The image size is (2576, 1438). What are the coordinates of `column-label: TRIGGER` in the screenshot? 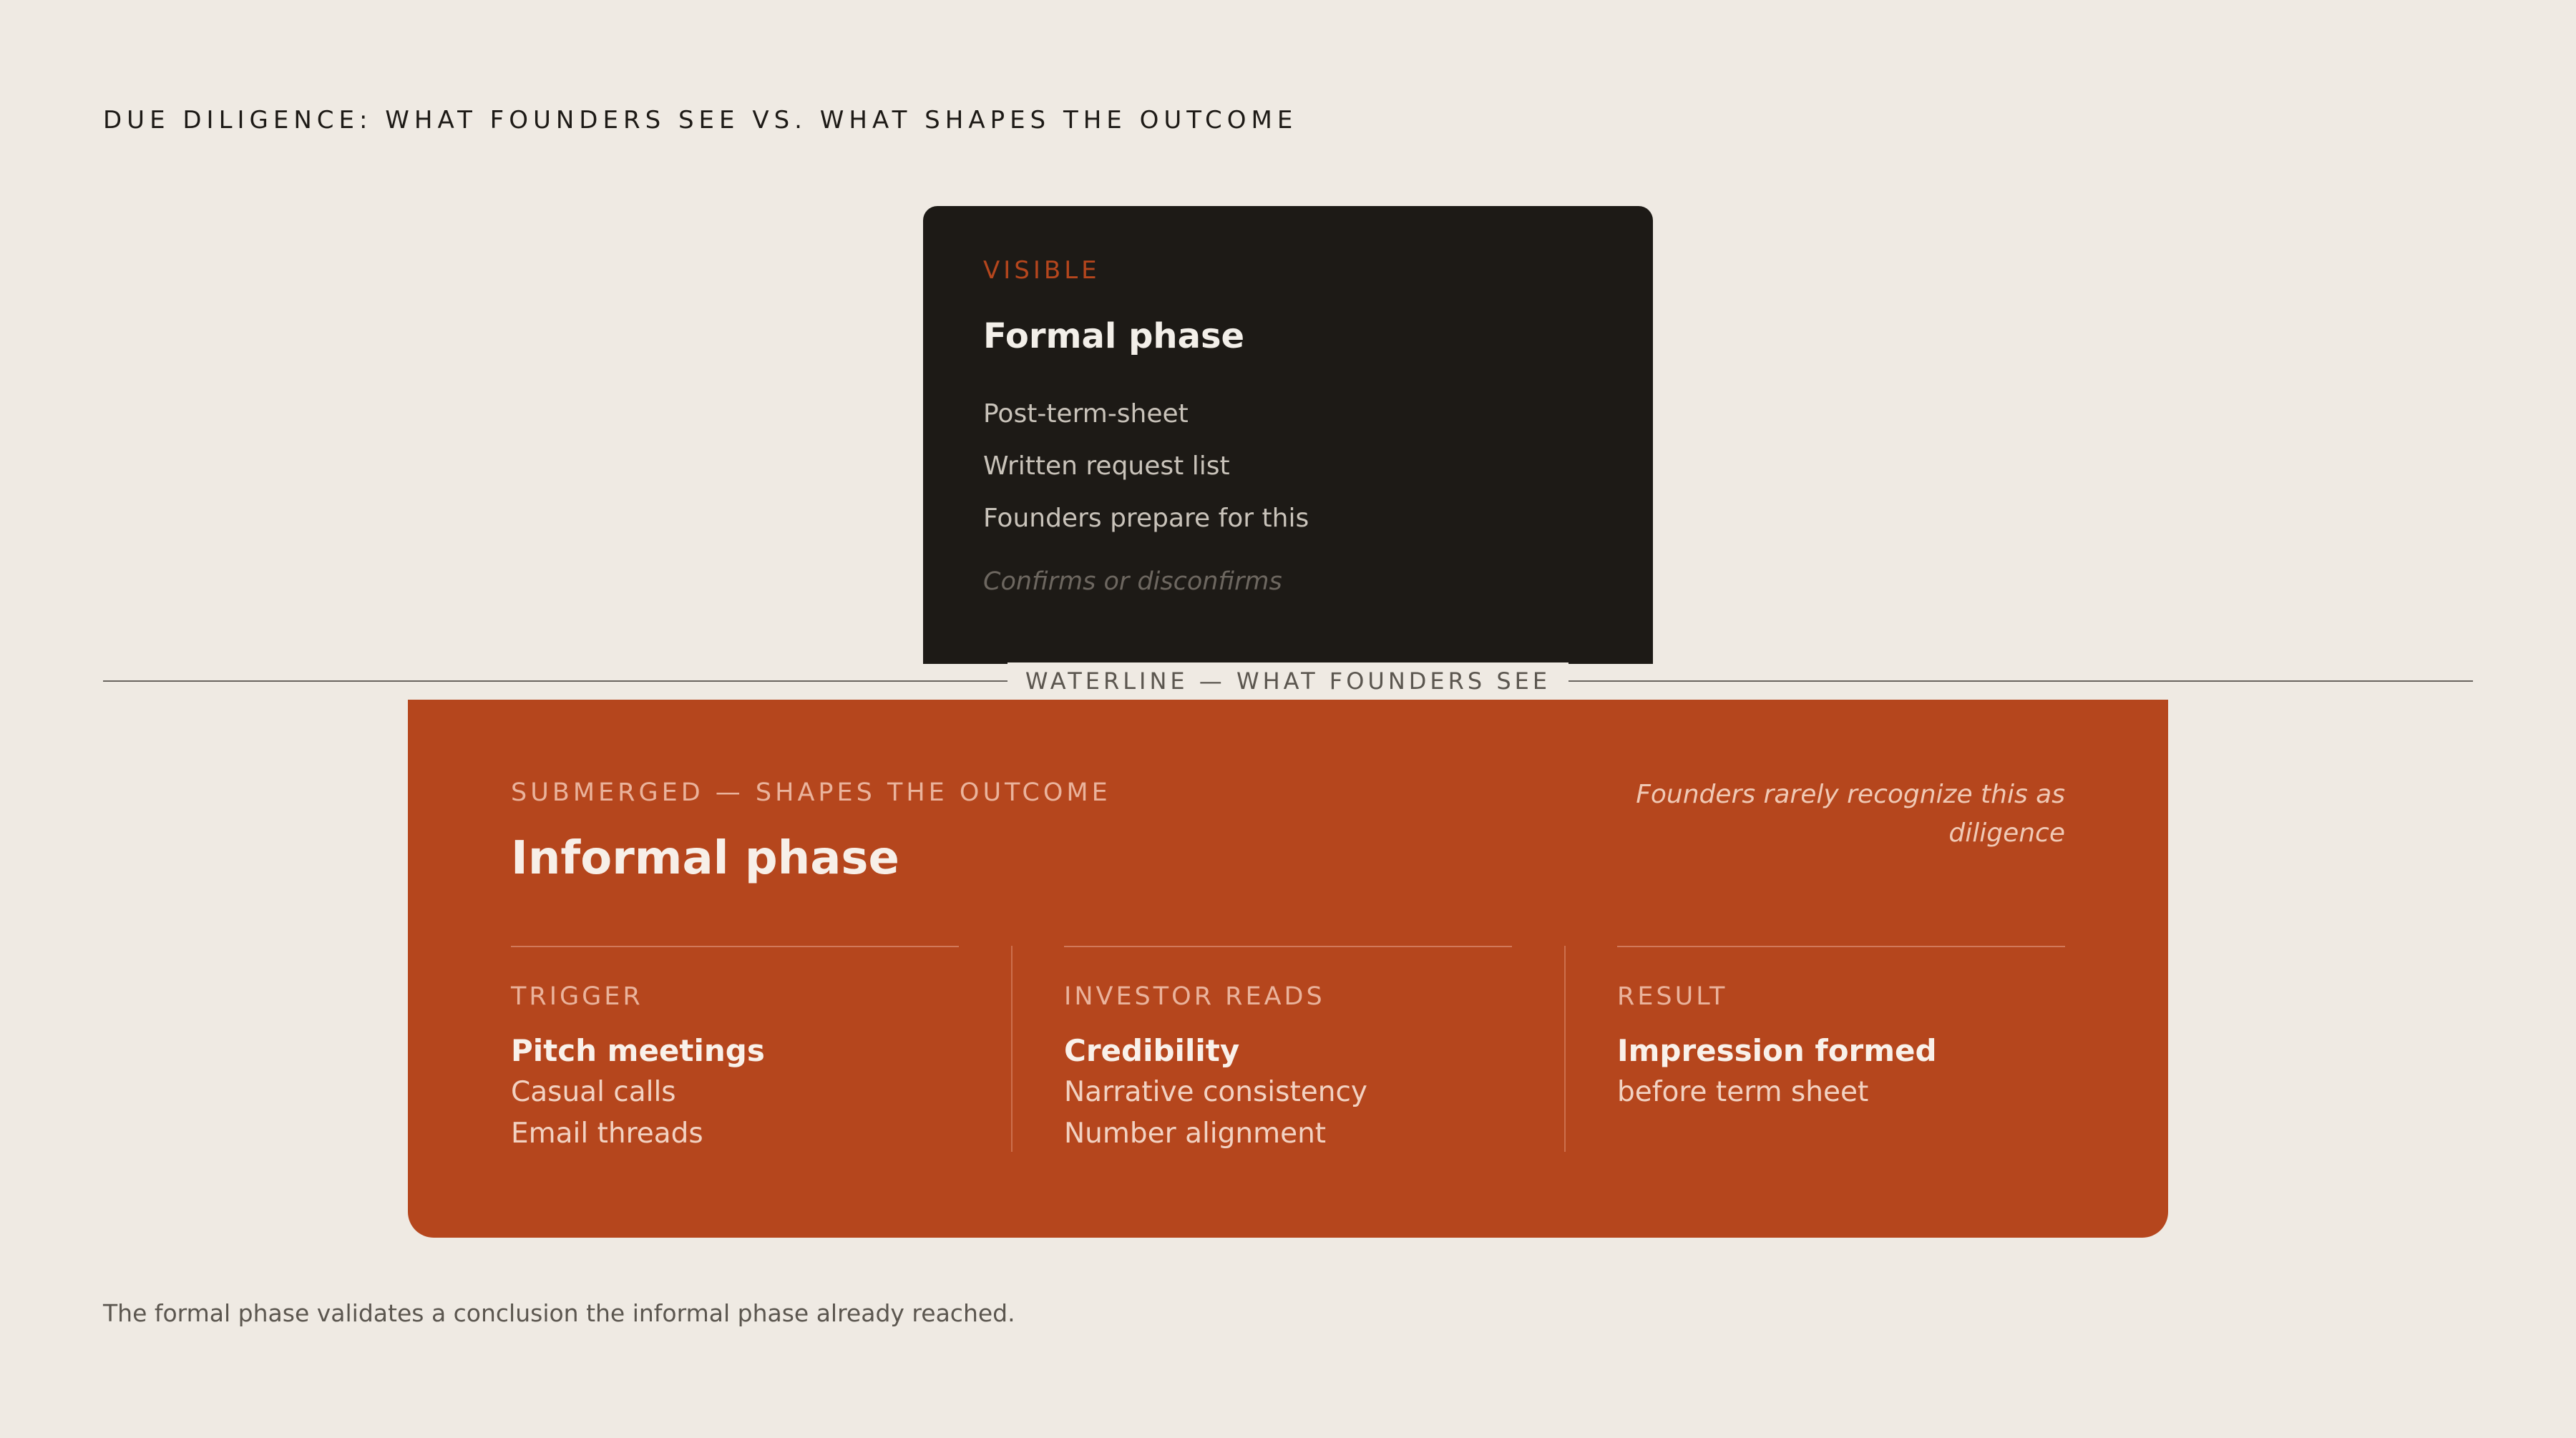 It's located at (577, 996).